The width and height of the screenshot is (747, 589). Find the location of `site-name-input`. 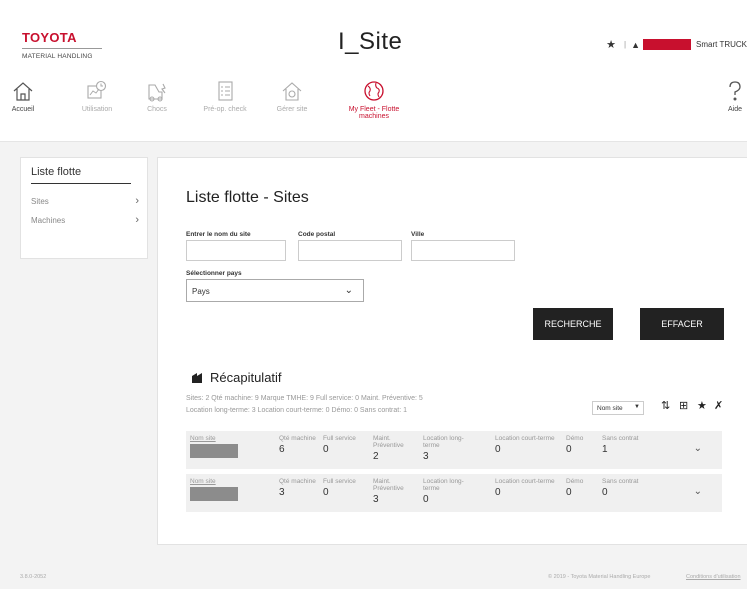

site-name-input is located at coordinates (236, 250).